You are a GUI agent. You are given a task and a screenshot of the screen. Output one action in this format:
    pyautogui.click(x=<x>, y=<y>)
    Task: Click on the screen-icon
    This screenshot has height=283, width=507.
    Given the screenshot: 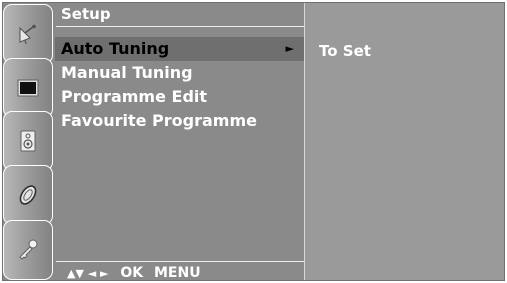 What is the action you would take?
    pyautogui.click(x=28, y=88)
    